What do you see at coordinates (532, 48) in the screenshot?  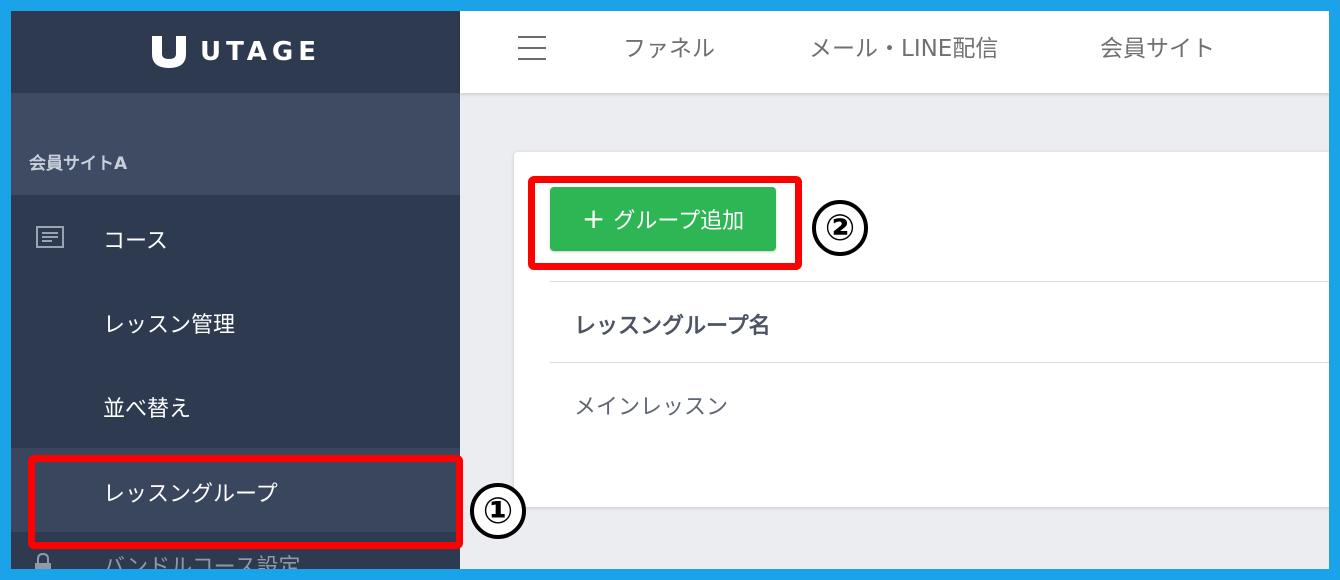 I see `hamburger-menu-icon` at bounding box center [532, 48].